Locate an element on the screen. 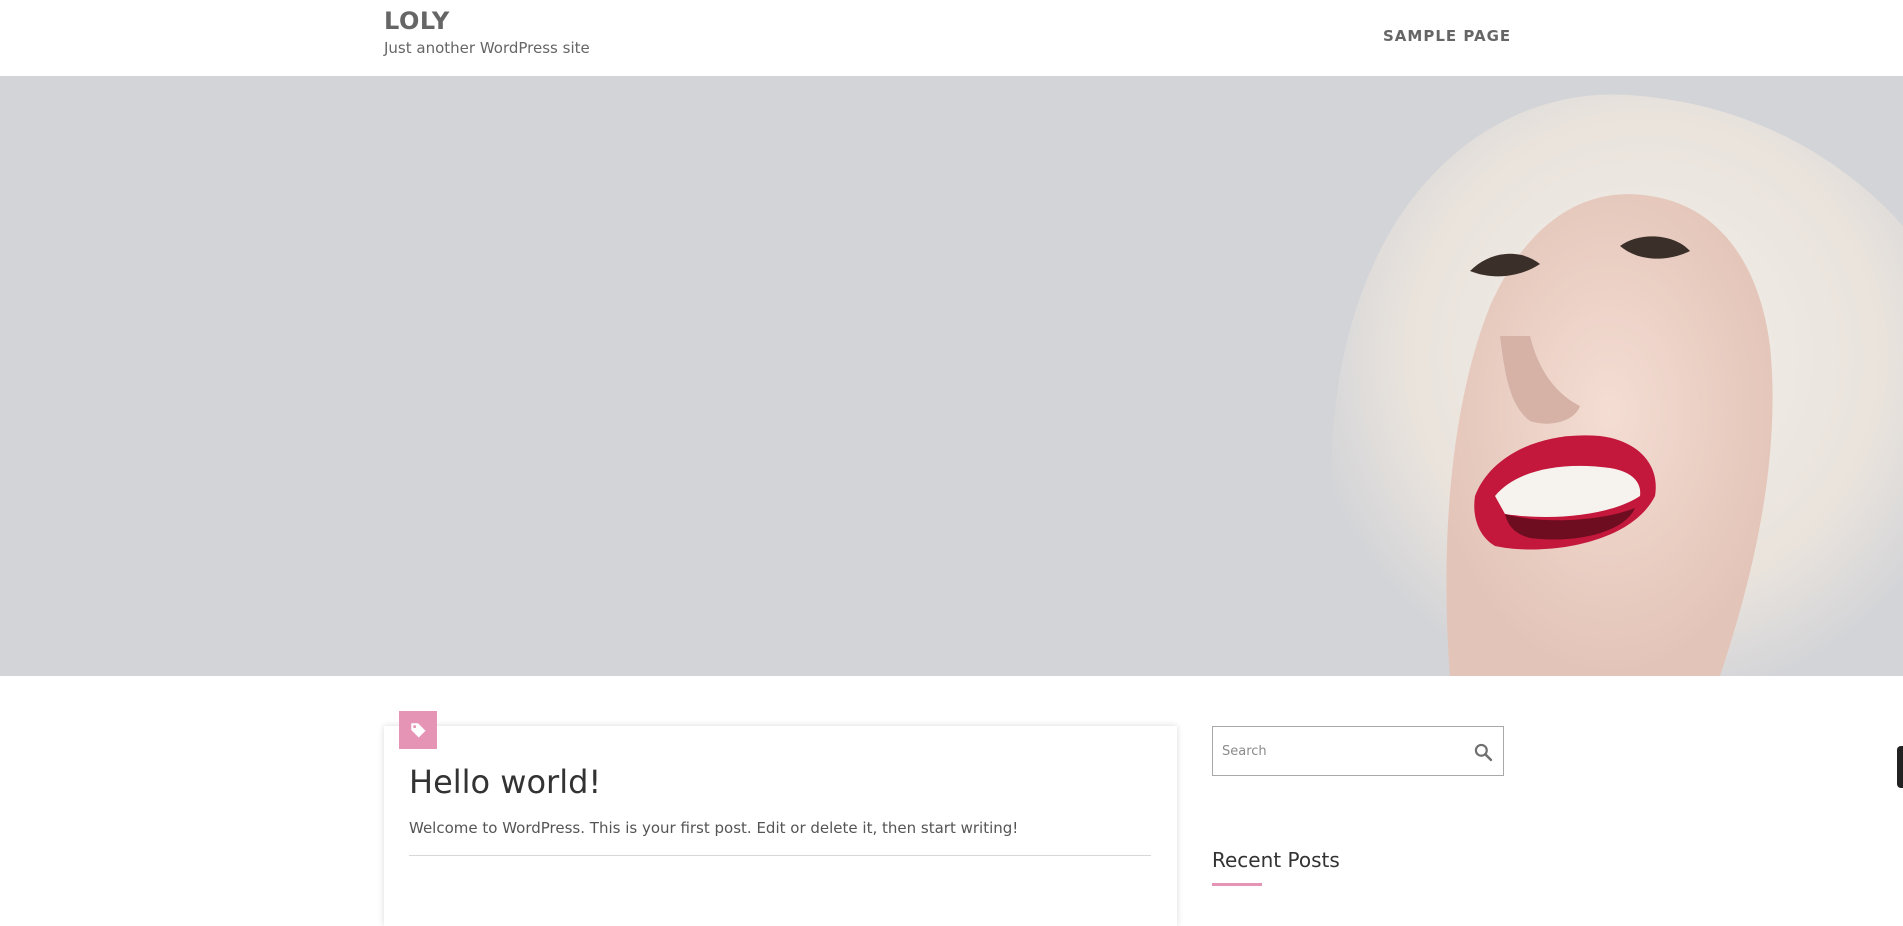  site-title: LOLY is located at coordinates (487, 21).